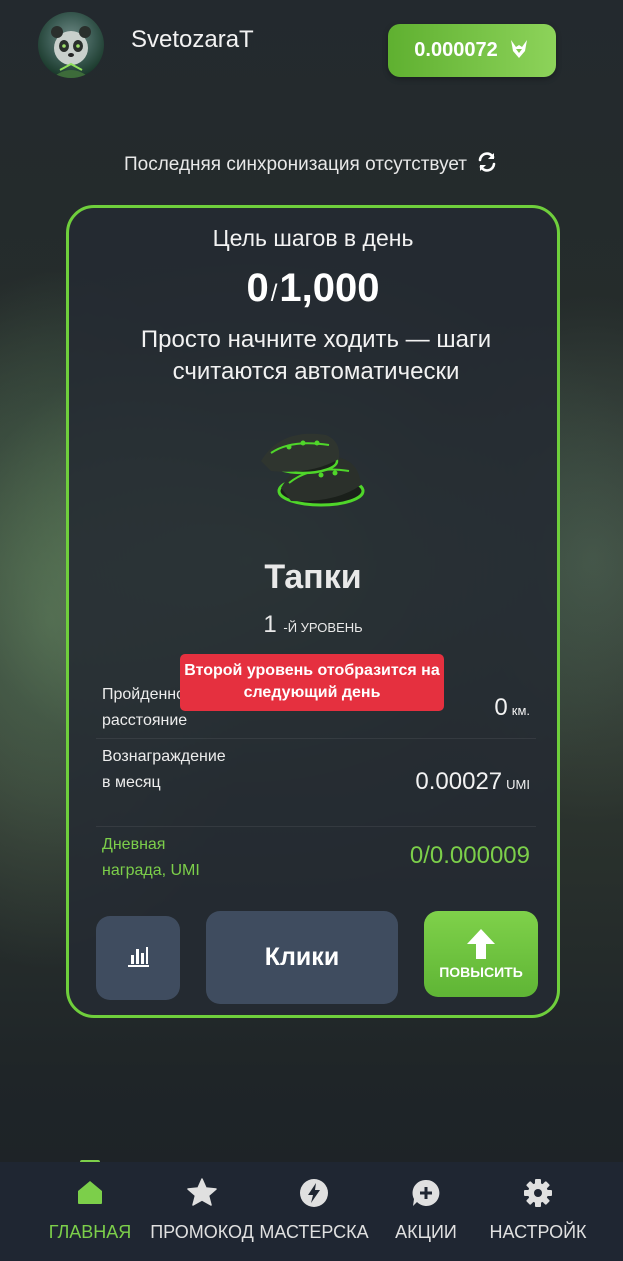  I want to click on balance-value: 0.000072, so click(456, 50).